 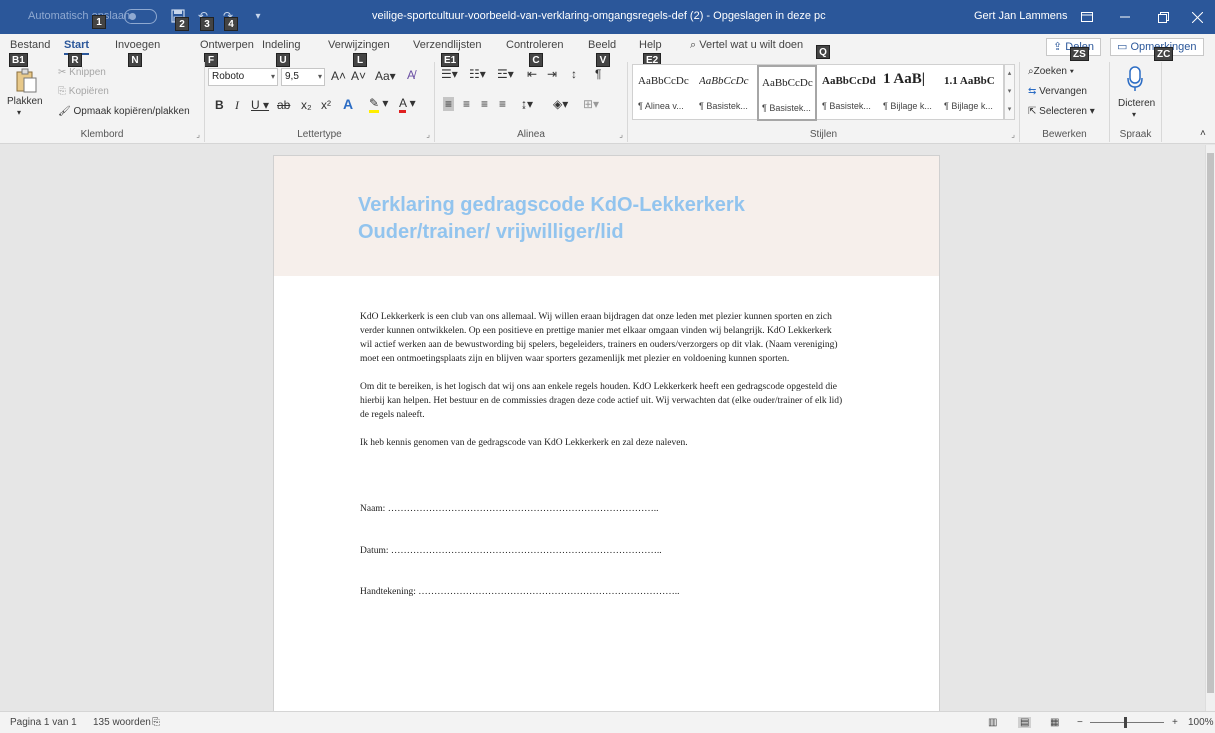 I want to click on sort-icon: ↕, so click(x=574, y=74).